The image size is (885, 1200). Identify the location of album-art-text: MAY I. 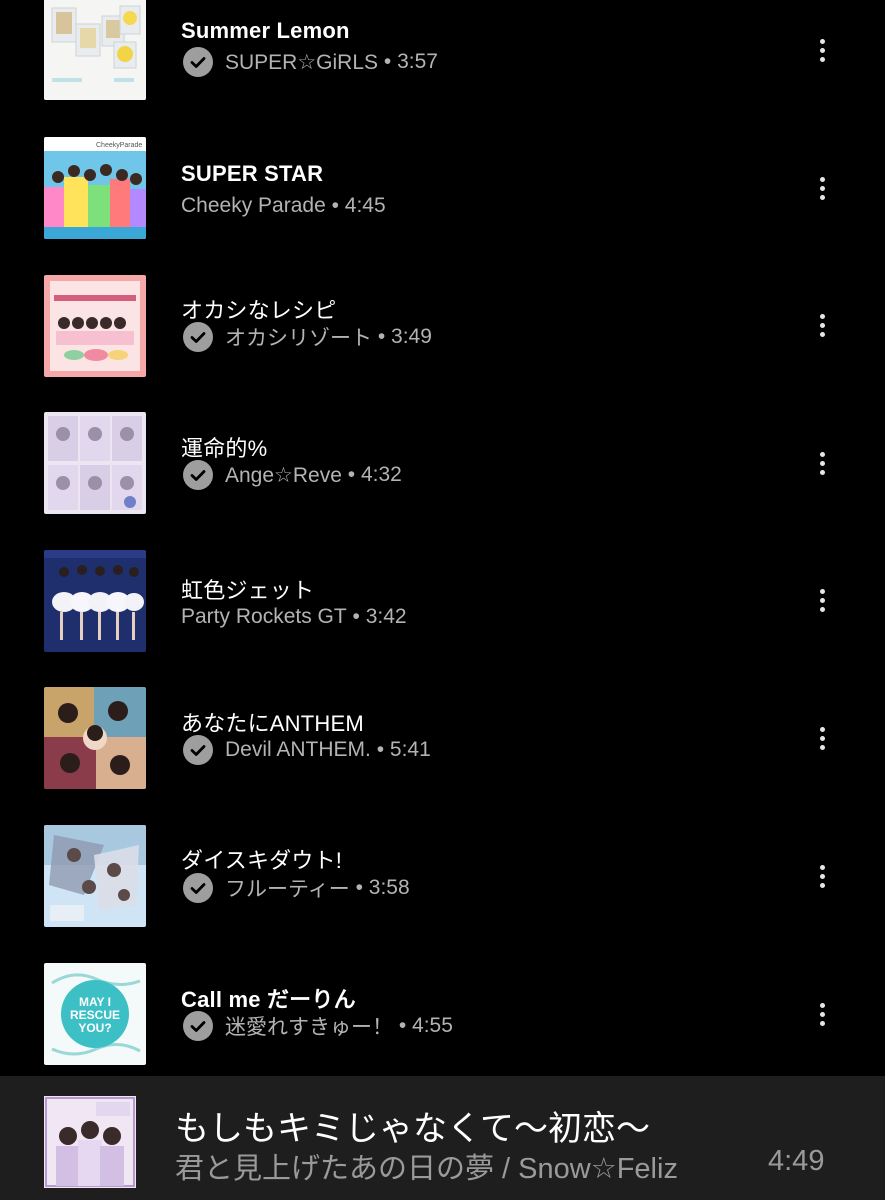
(95, 1002).